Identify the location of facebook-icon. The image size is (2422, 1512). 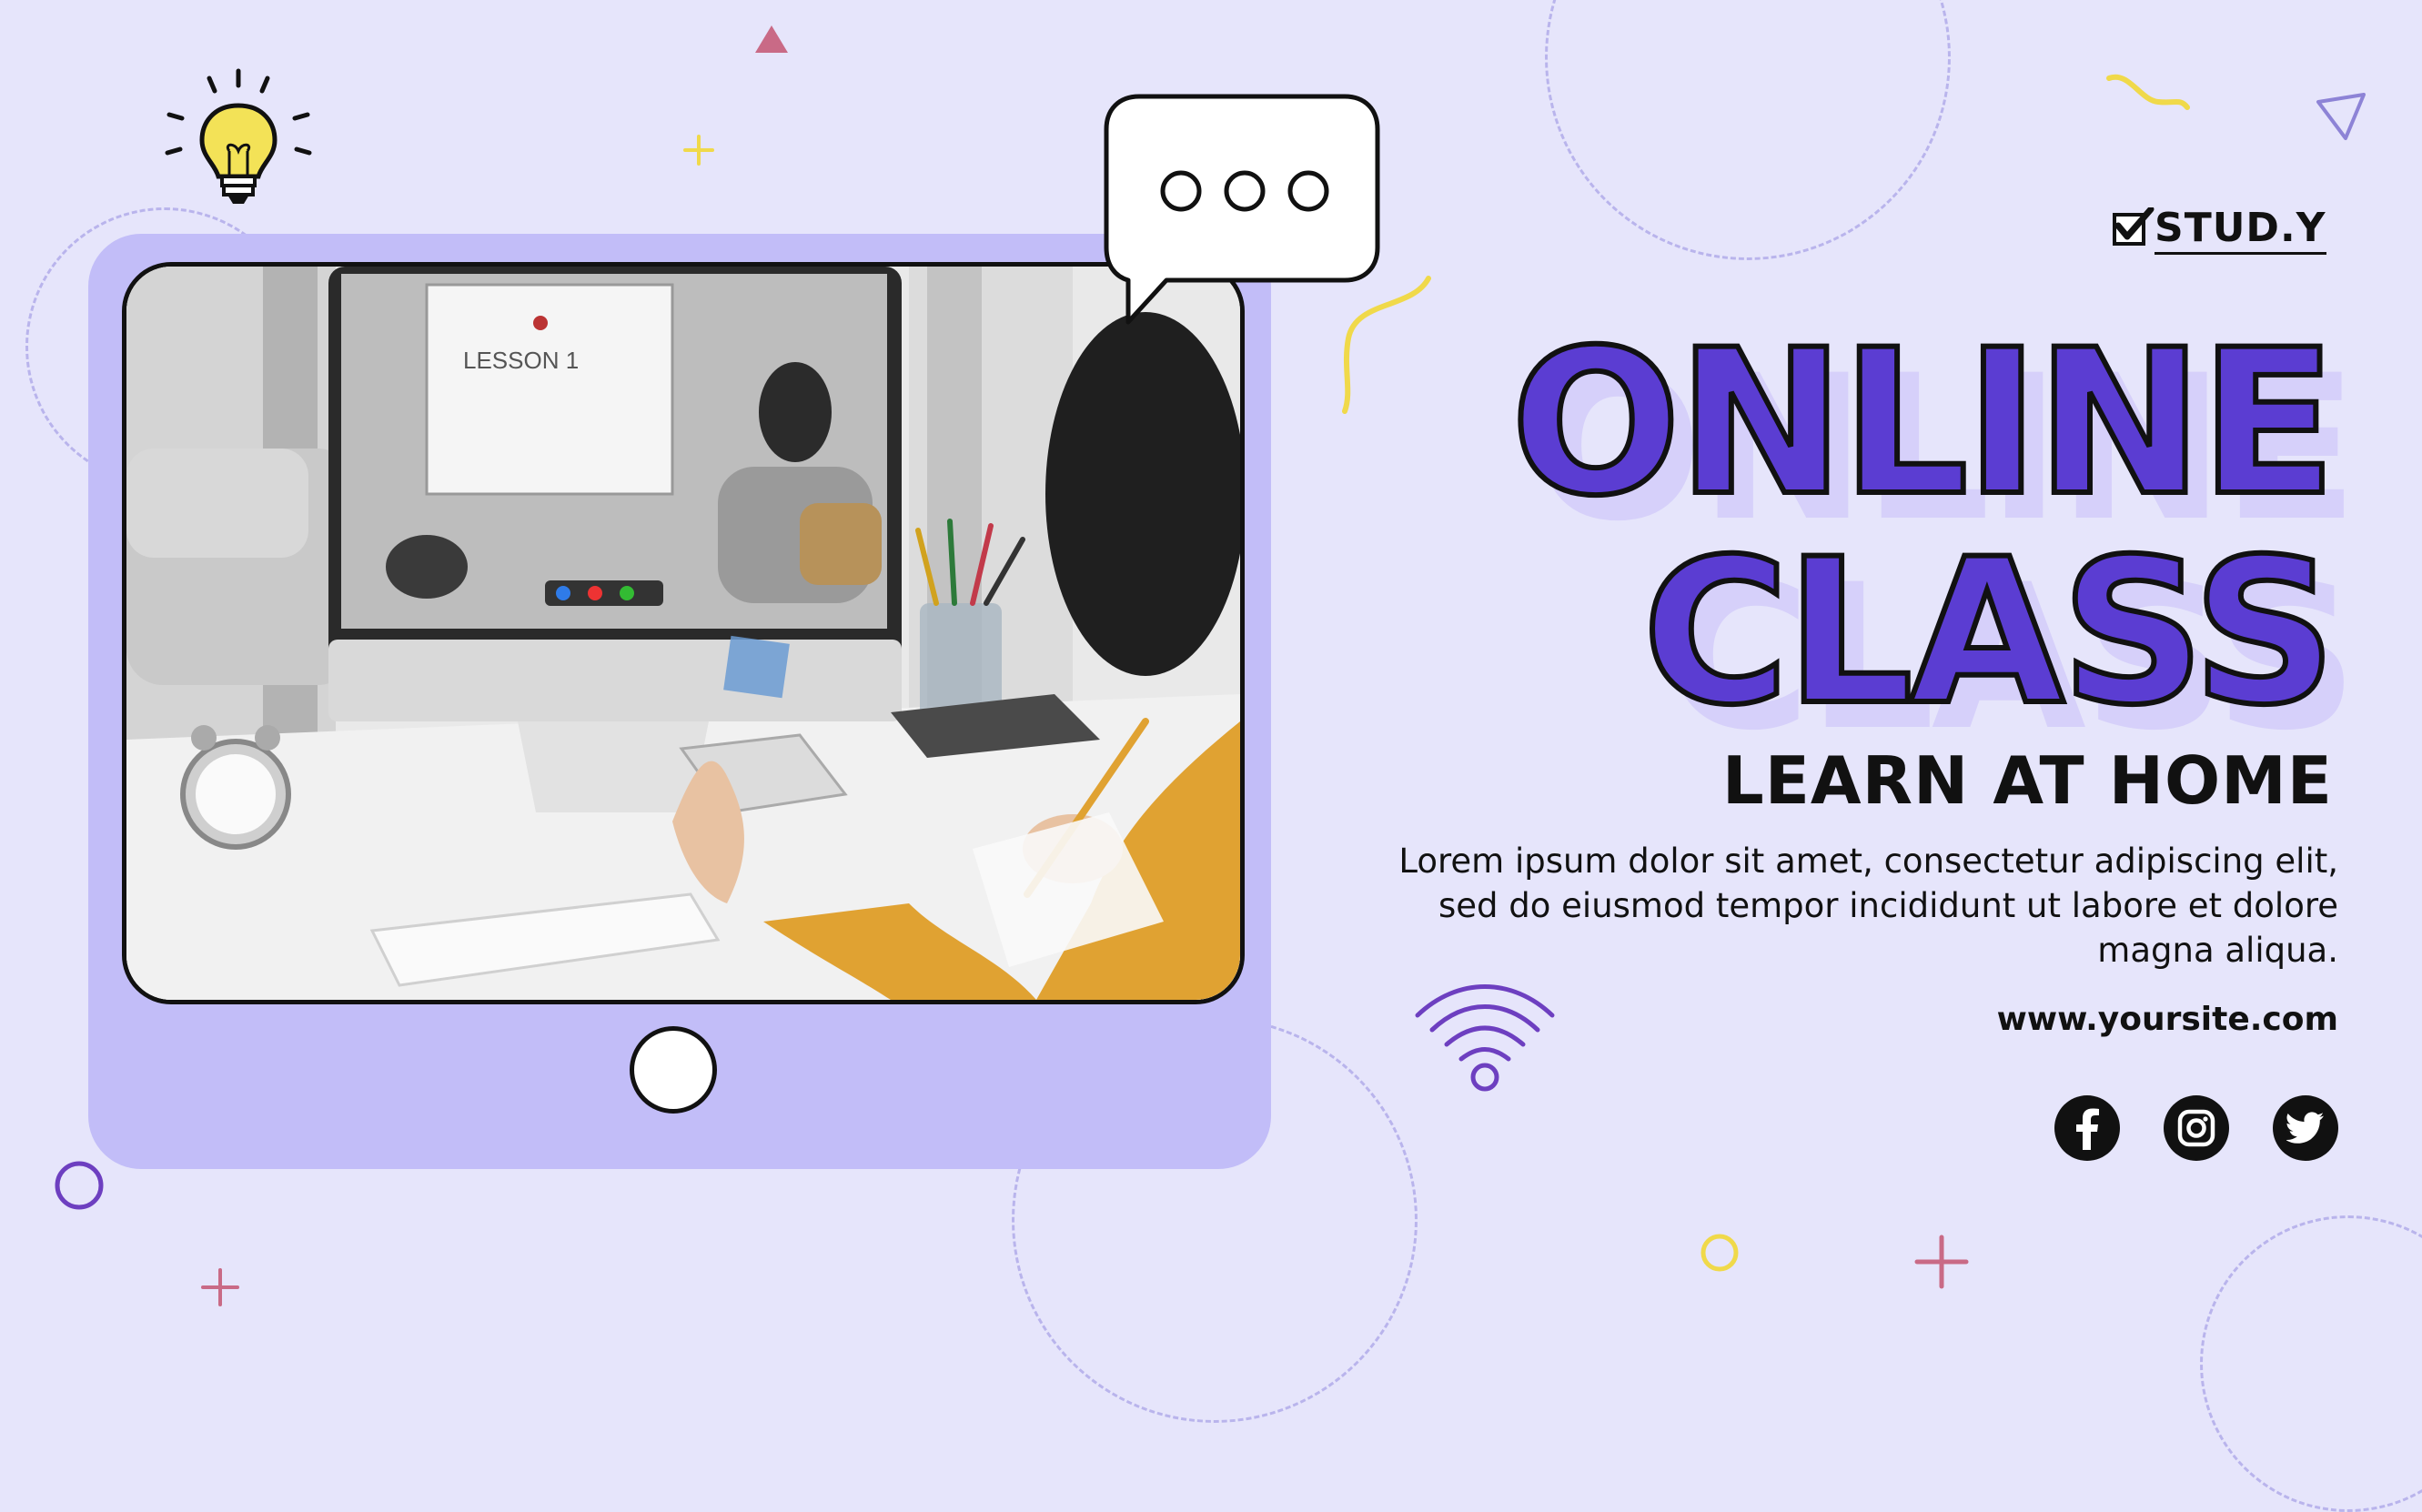
(2087, 1128).